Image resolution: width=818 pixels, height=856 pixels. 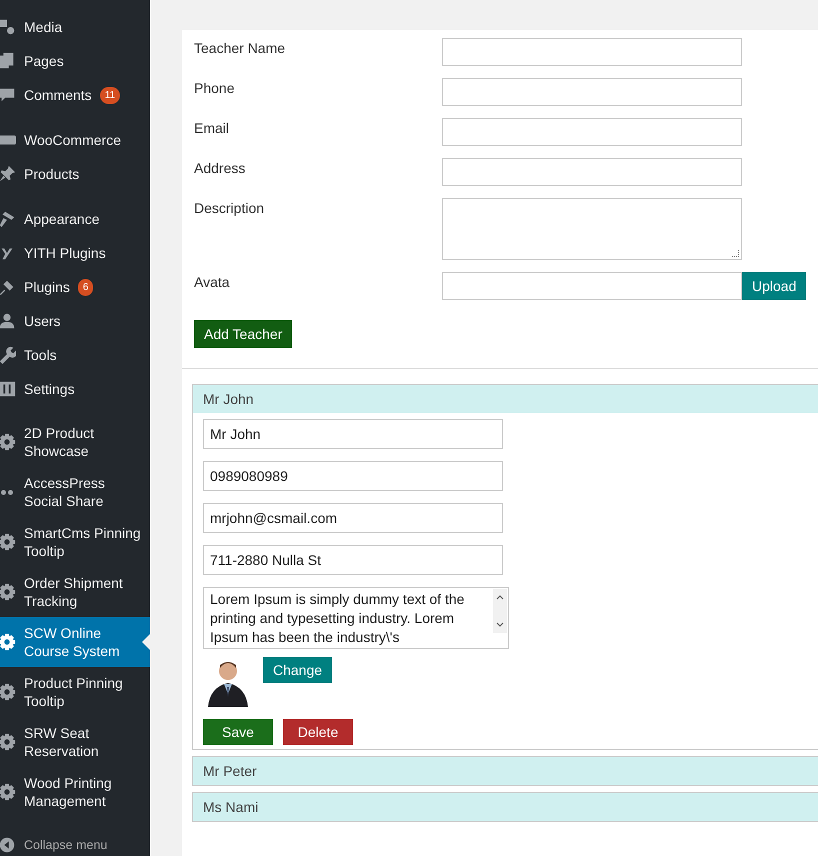 What do you see at coordinates (8, 321) in the screenshot?
I see `user-icon` at bounding box center [8, 321].